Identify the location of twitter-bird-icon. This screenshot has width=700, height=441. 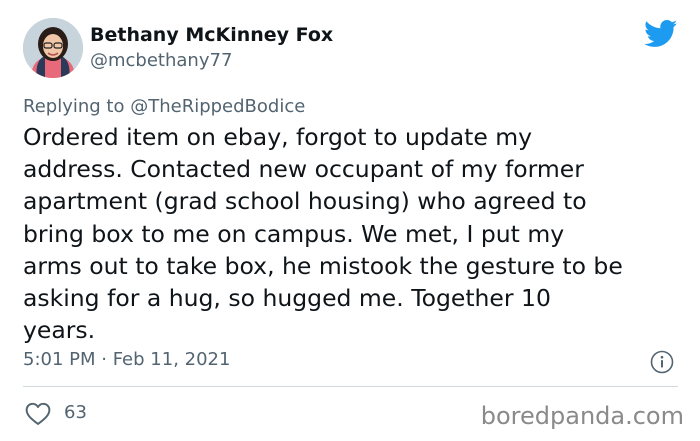
(661, 34).